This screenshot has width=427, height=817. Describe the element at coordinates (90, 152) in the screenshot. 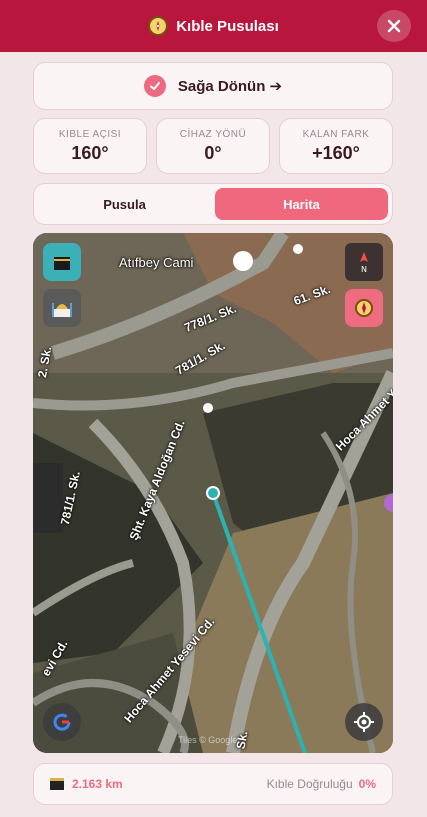

I see `stat-value: 160°` at that location.